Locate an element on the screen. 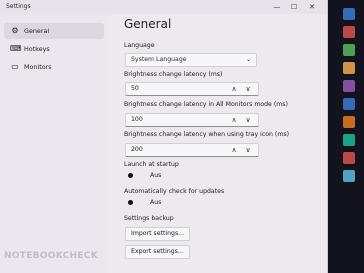  brightness-latency-tray-input: 200 ∧ ∨ is located at coordinates (192, 150).